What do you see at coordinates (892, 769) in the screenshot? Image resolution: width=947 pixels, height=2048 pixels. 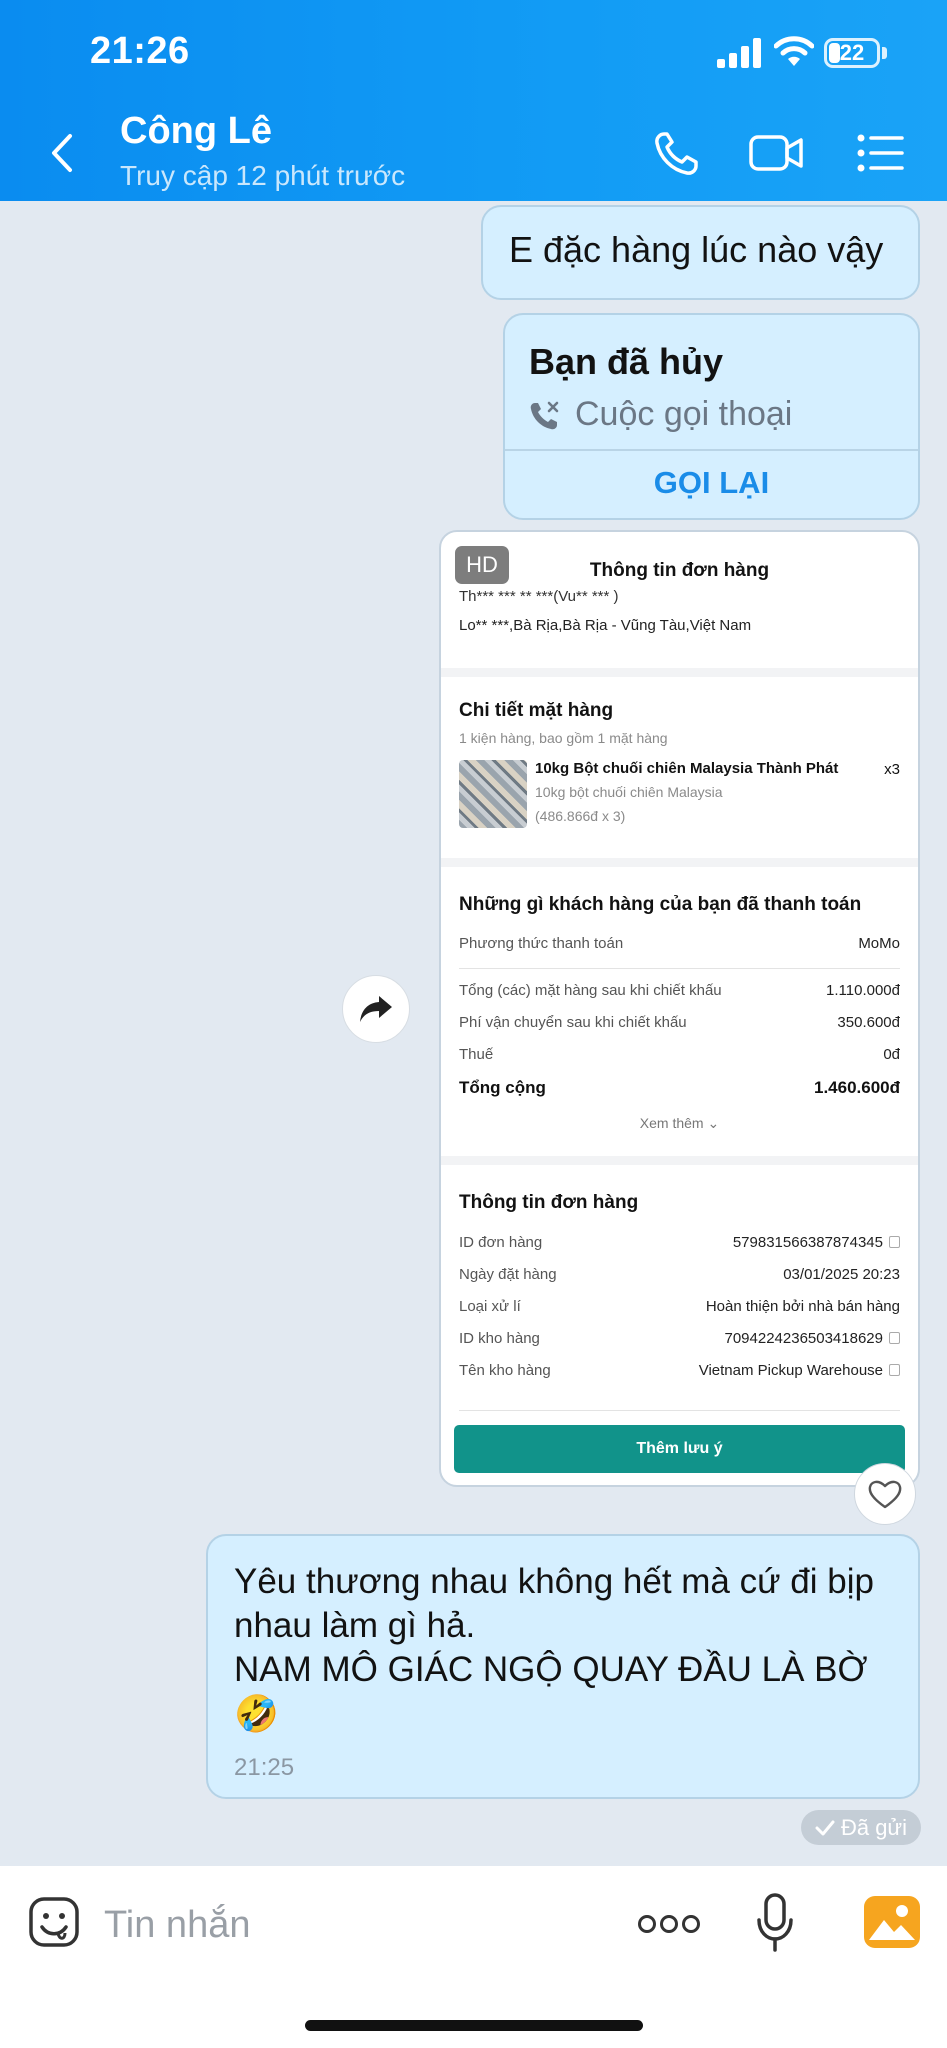 I see `item-qty: x3` at bounding box center [892, 769].